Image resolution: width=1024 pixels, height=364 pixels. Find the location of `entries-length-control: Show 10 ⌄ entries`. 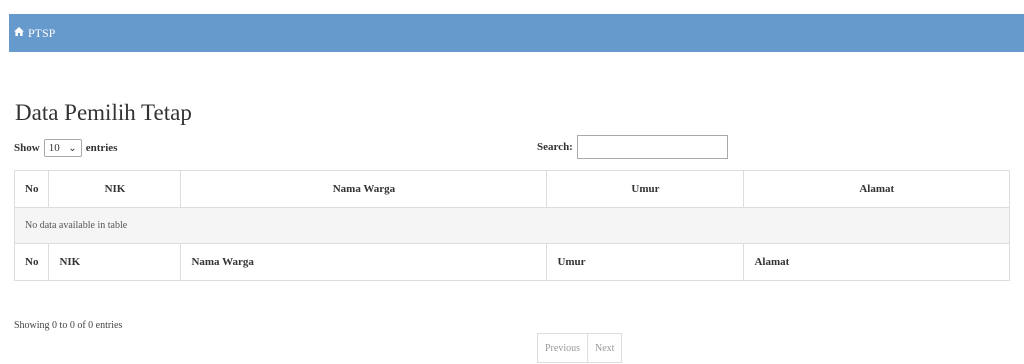

entries-length-control: Show 10 ⌄ entries is located at coordinates (65, 148).